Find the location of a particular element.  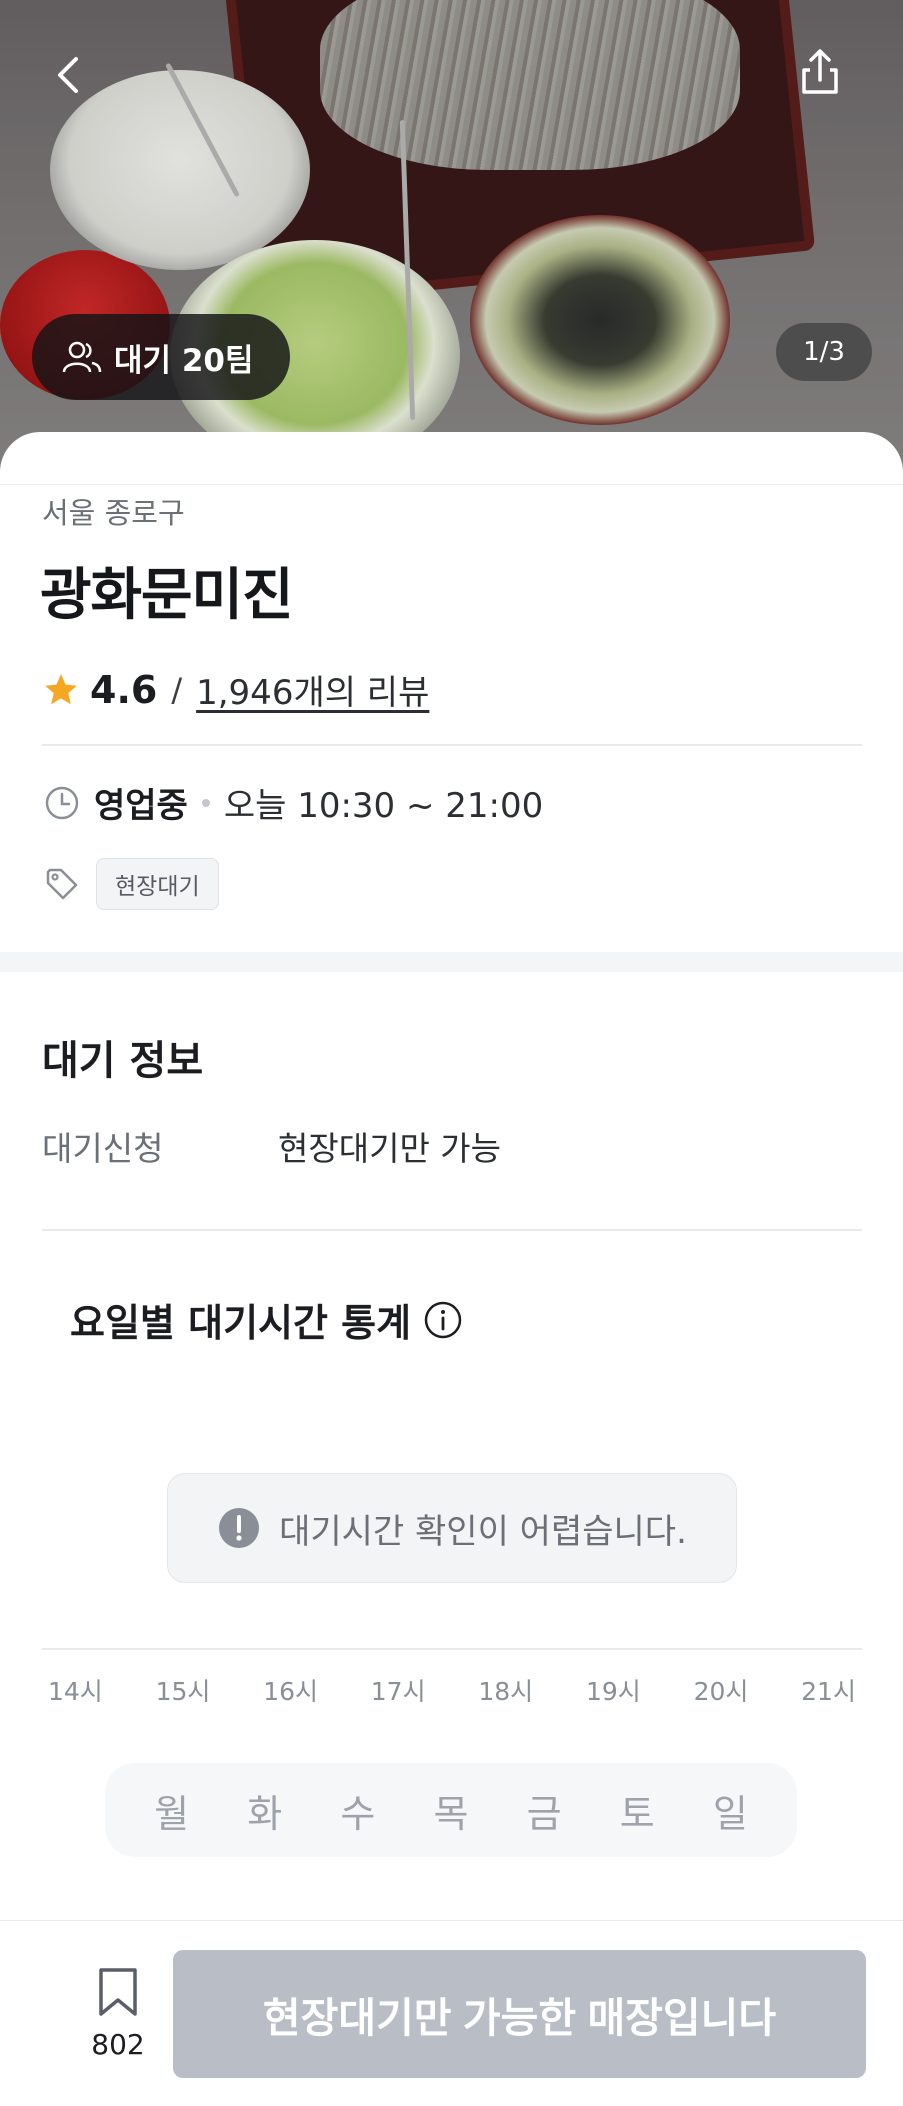

day-tab-wed: 수 is located at coordinates (357, 1810).